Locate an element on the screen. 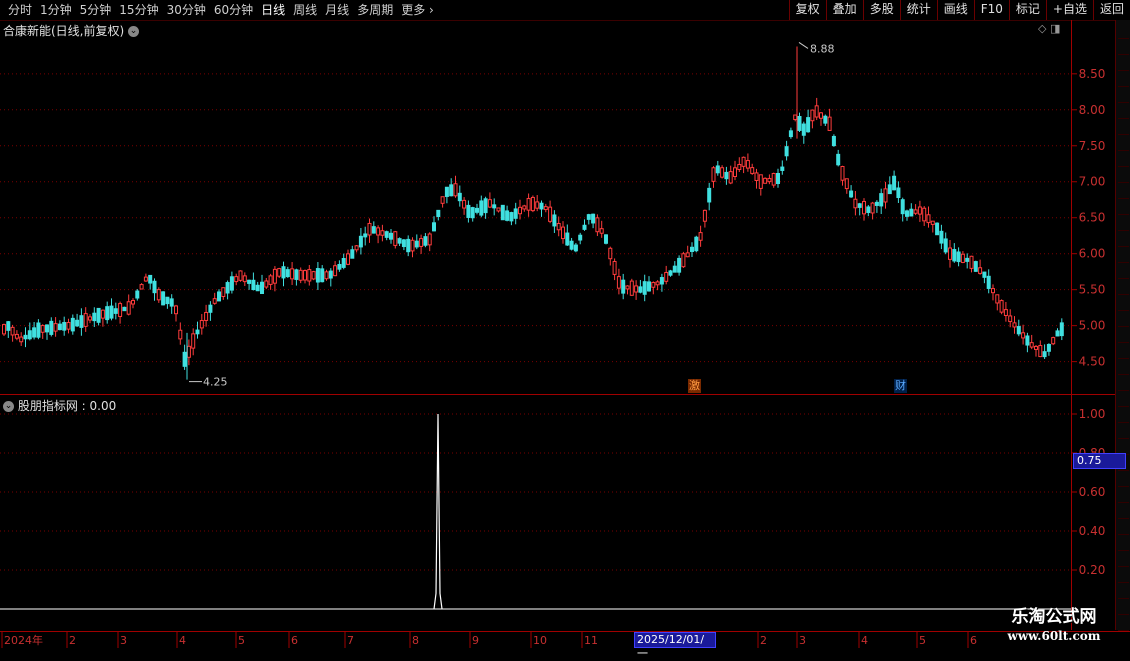  toolbar-button-6: 标记 is located at coordinates (1027, 10).